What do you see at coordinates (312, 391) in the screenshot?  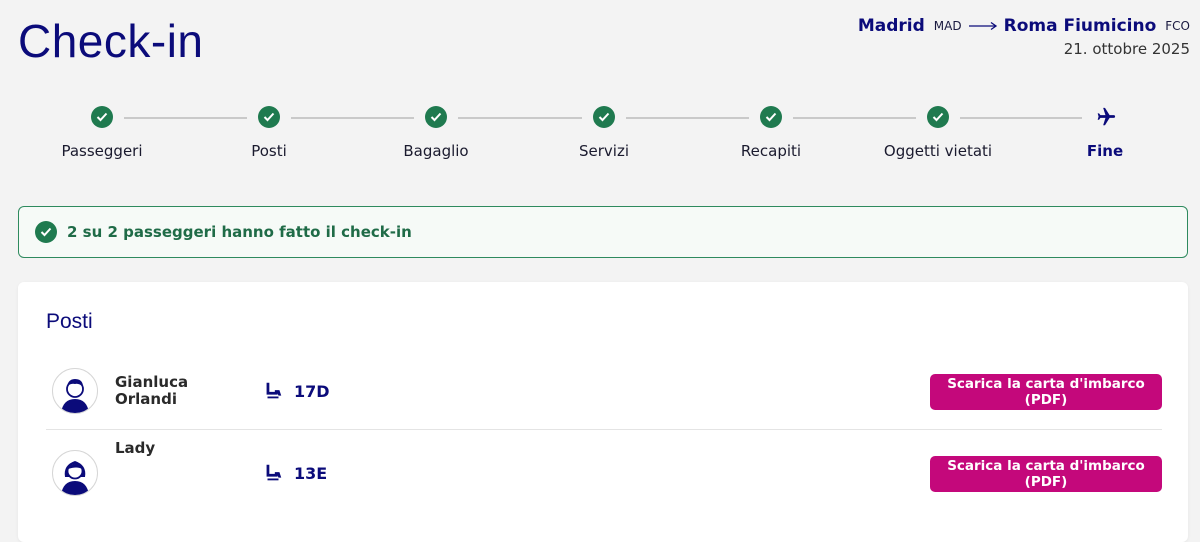 I see `seat-number: 17D` at bounding box center [312, 391].